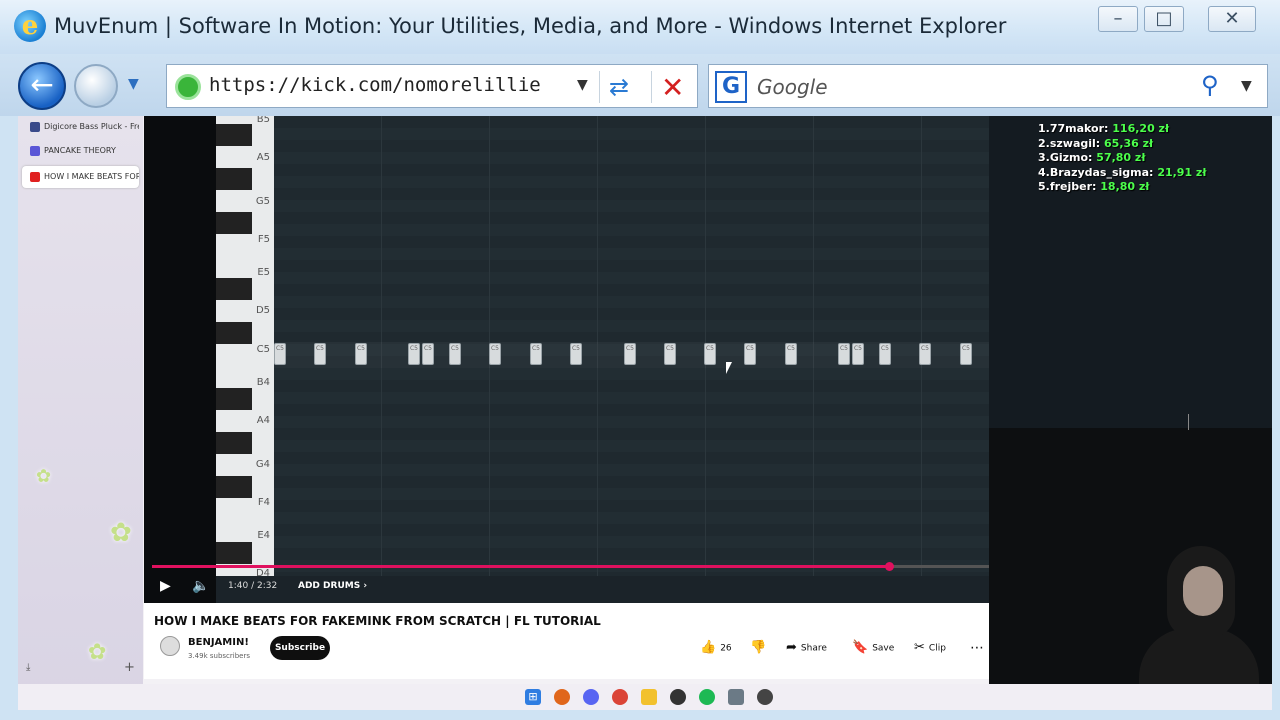  Describe the element at coordinates (35, 177) in the screenshot. I see `youtube-icon` at that location.